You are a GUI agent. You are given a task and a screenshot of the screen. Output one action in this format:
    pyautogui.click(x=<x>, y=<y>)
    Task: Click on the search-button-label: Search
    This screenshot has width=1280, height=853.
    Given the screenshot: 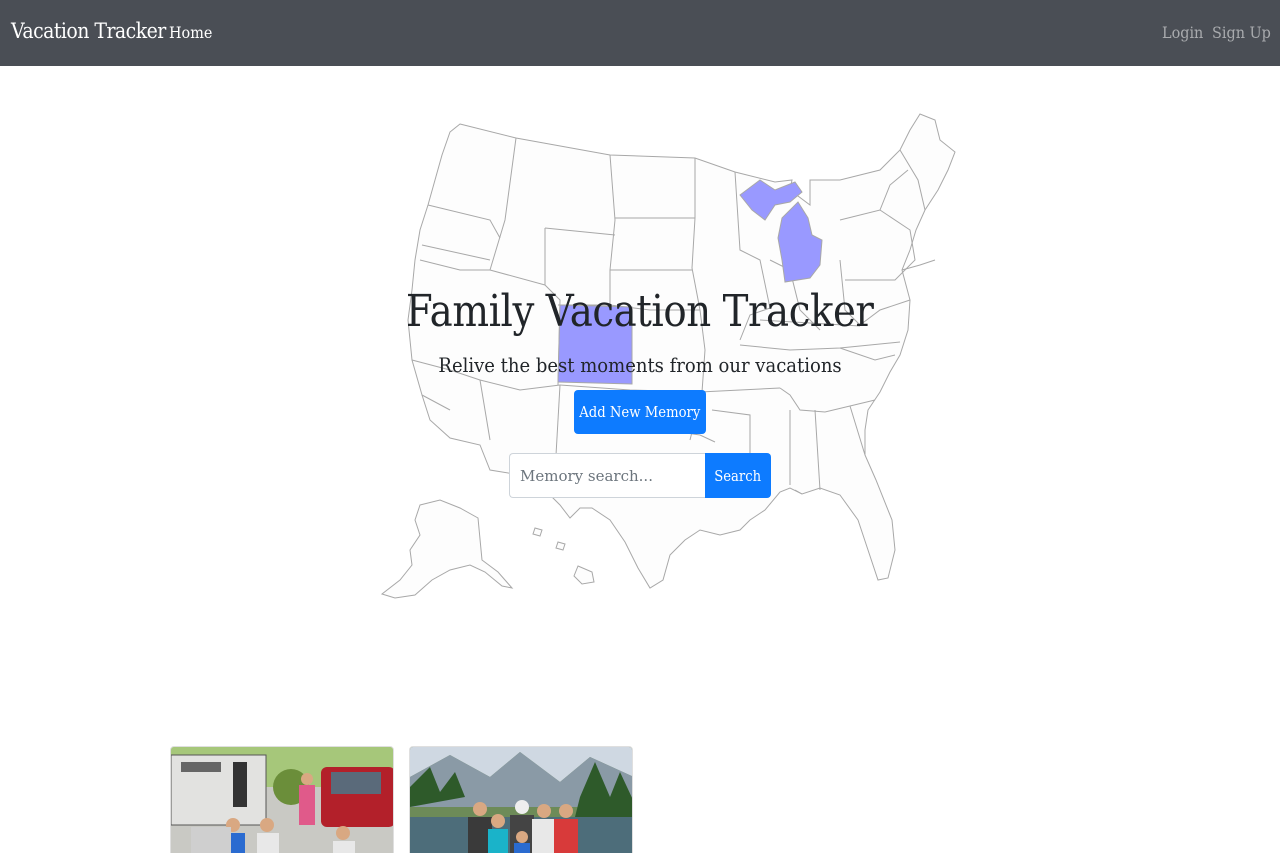 What is the action you would take?
    pyautogui.click(x=738, y=475)
    